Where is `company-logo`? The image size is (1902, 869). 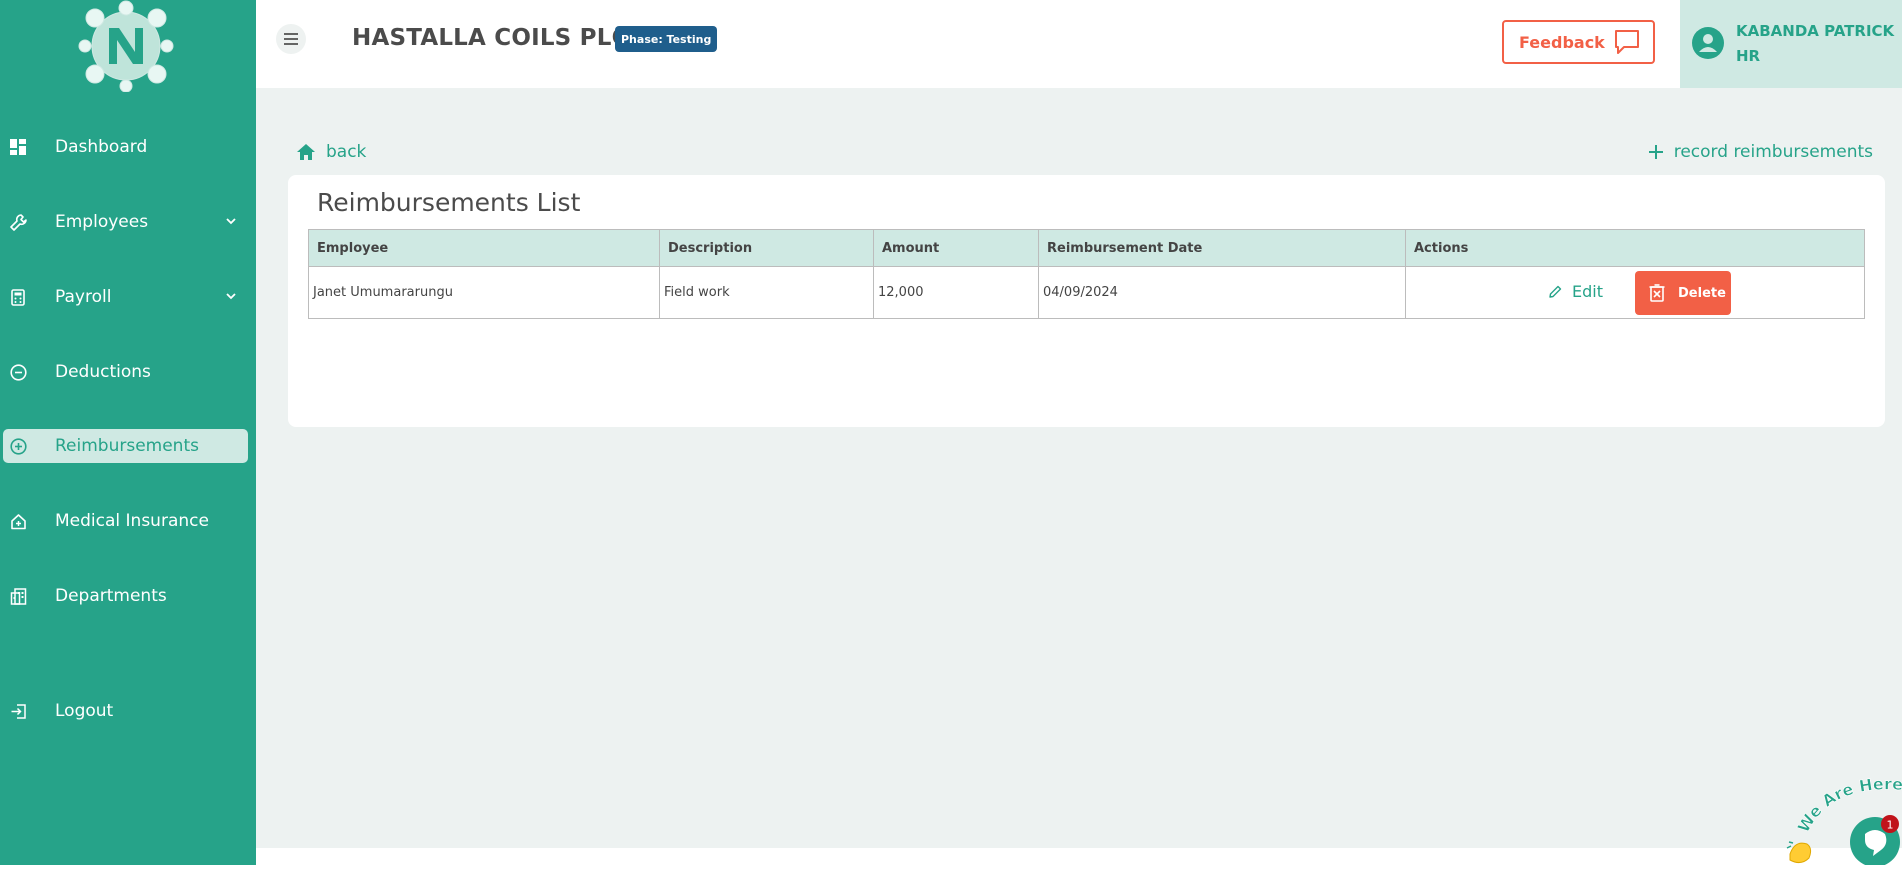
company-logo is located at coordinates (126, 46).